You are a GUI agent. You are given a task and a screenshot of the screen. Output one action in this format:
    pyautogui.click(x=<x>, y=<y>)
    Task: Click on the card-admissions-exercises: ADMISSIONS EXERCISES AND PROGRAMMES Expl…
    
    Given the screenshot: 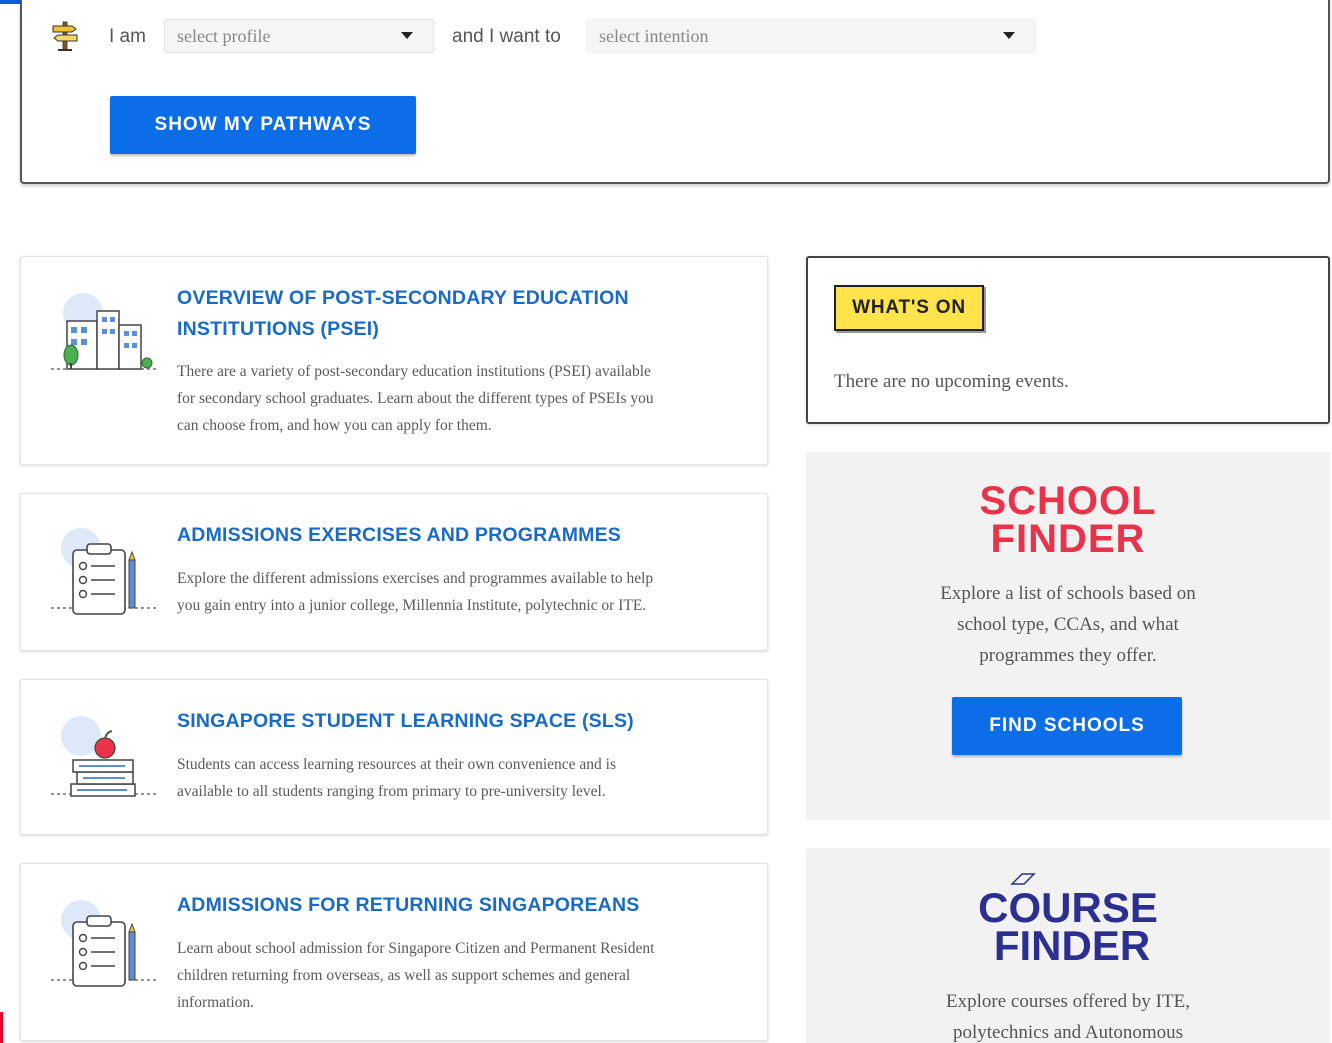 What is the action you would take?
    pyautogui.click(x=394, y=572)
    